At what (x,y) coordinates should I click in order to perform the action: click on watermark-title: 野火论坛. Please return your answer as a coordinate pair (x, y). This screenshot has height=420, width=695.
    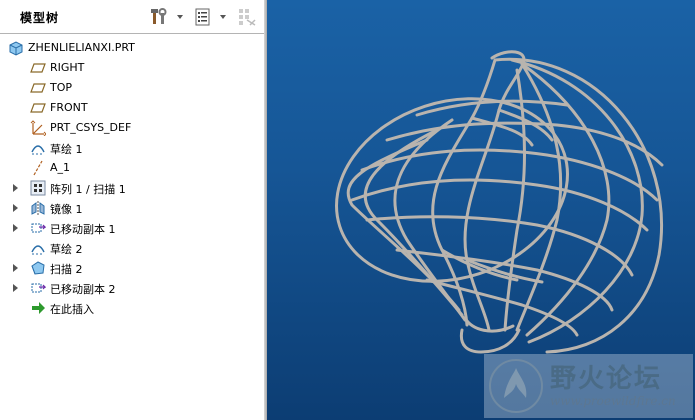
    Looking at the image, I should click on (606, 379).